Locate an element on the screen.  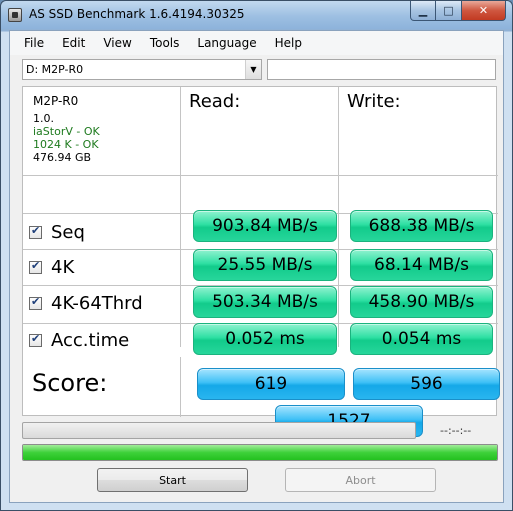
close-button: ✕ is located at coordinates (484, 11).